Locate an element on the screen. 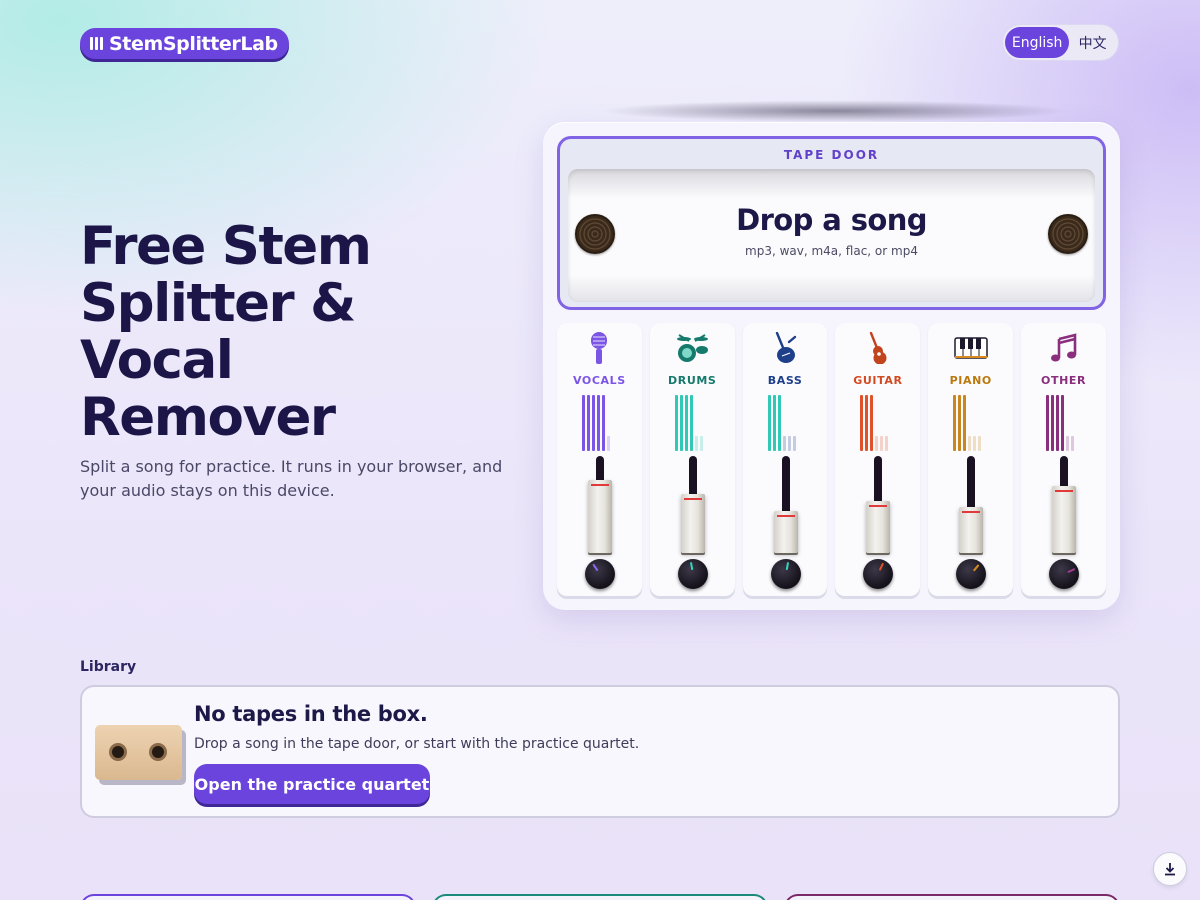 This screenshot has height=900, width=1200. channel-other: OTHER is located at coordinates (1063, 459).